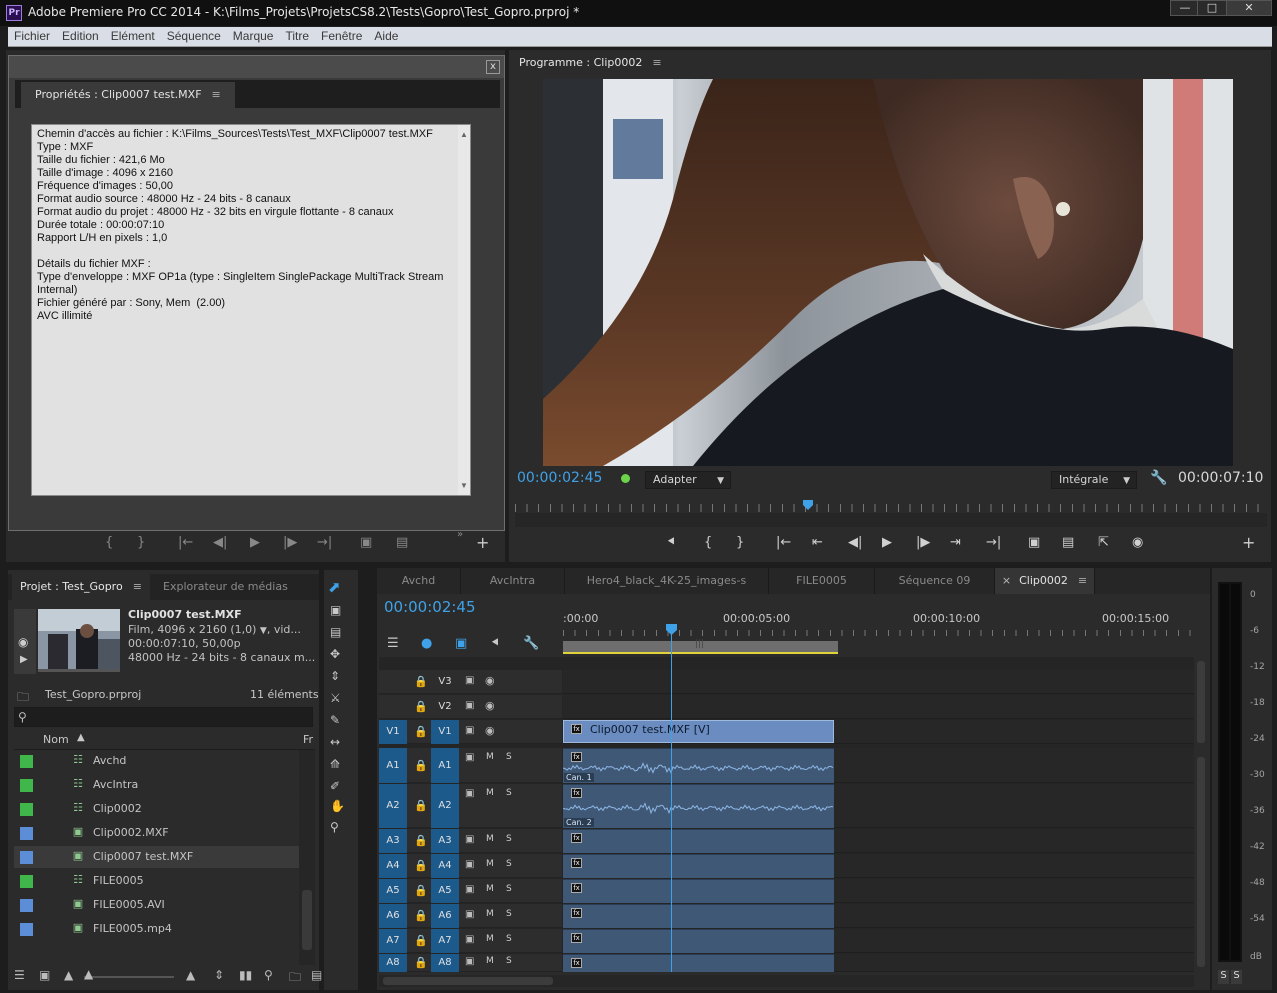 Image resolution: width=1277 pixels, height=993 pixels. What do you see at coordinates (445, 916) in the screenshot?
I see `track-name: A6` at bounding box center [445, 916].